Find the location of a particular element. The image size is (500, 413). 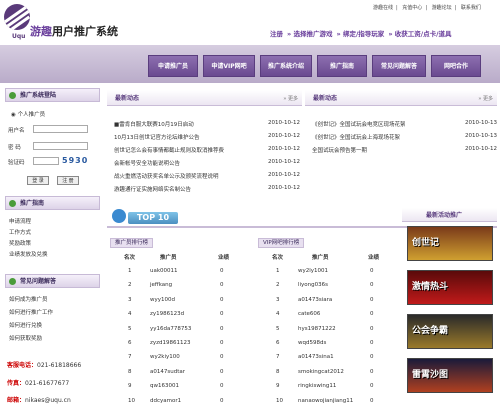

promo-banner: 公会争霸 is located at coordinates (450, 331).